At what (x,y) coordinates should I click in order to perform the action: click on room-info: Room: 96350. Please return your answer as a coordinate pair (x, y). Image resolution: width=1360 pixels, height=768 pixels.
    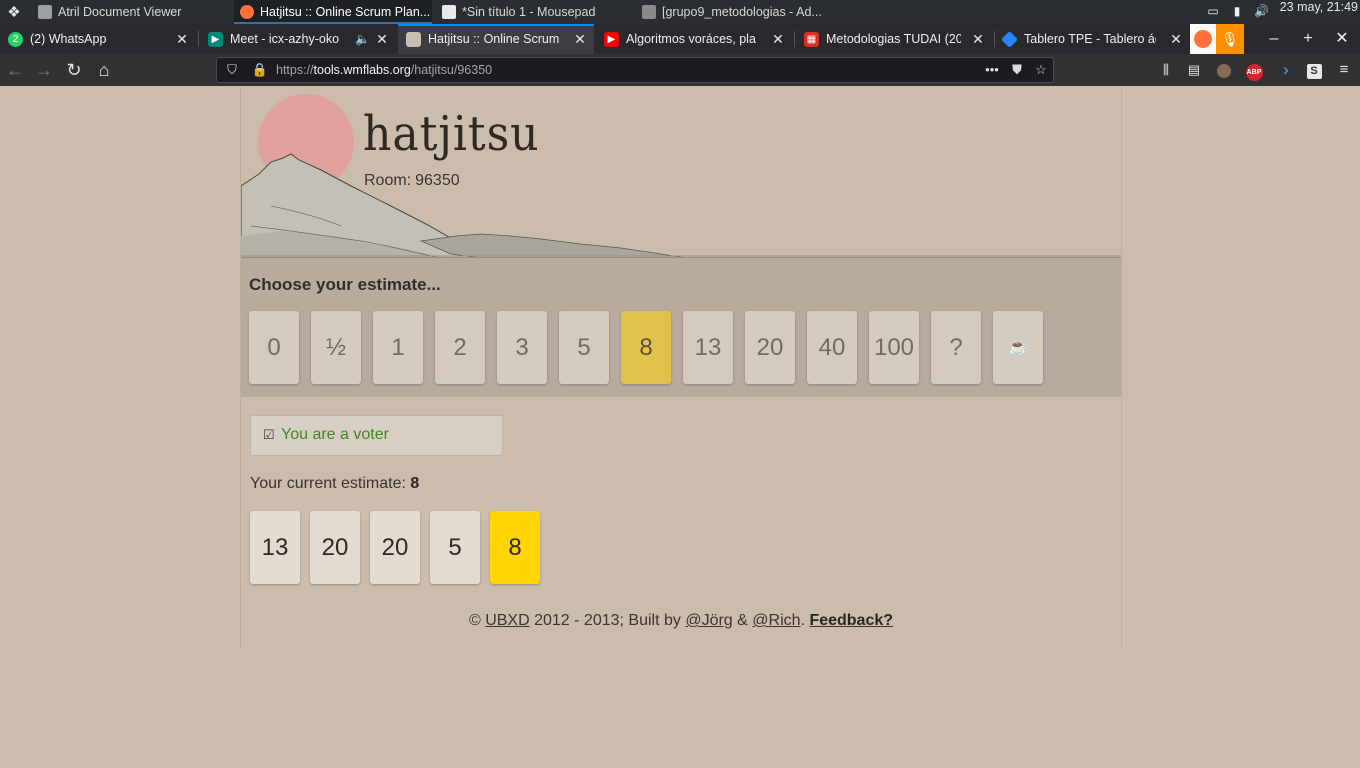
    Looking at the image, I should click on (412, 181).